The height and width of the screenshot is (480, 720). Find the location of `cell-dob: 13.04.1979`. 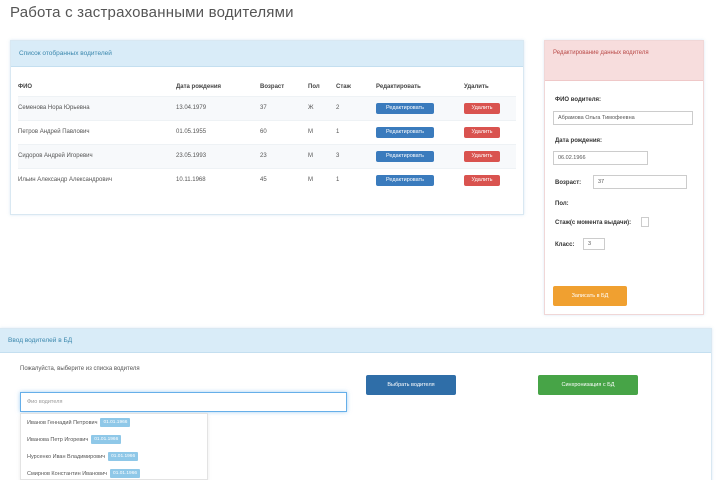

cell-dob: 13.04.1979 is located at coordinates (218, 107).